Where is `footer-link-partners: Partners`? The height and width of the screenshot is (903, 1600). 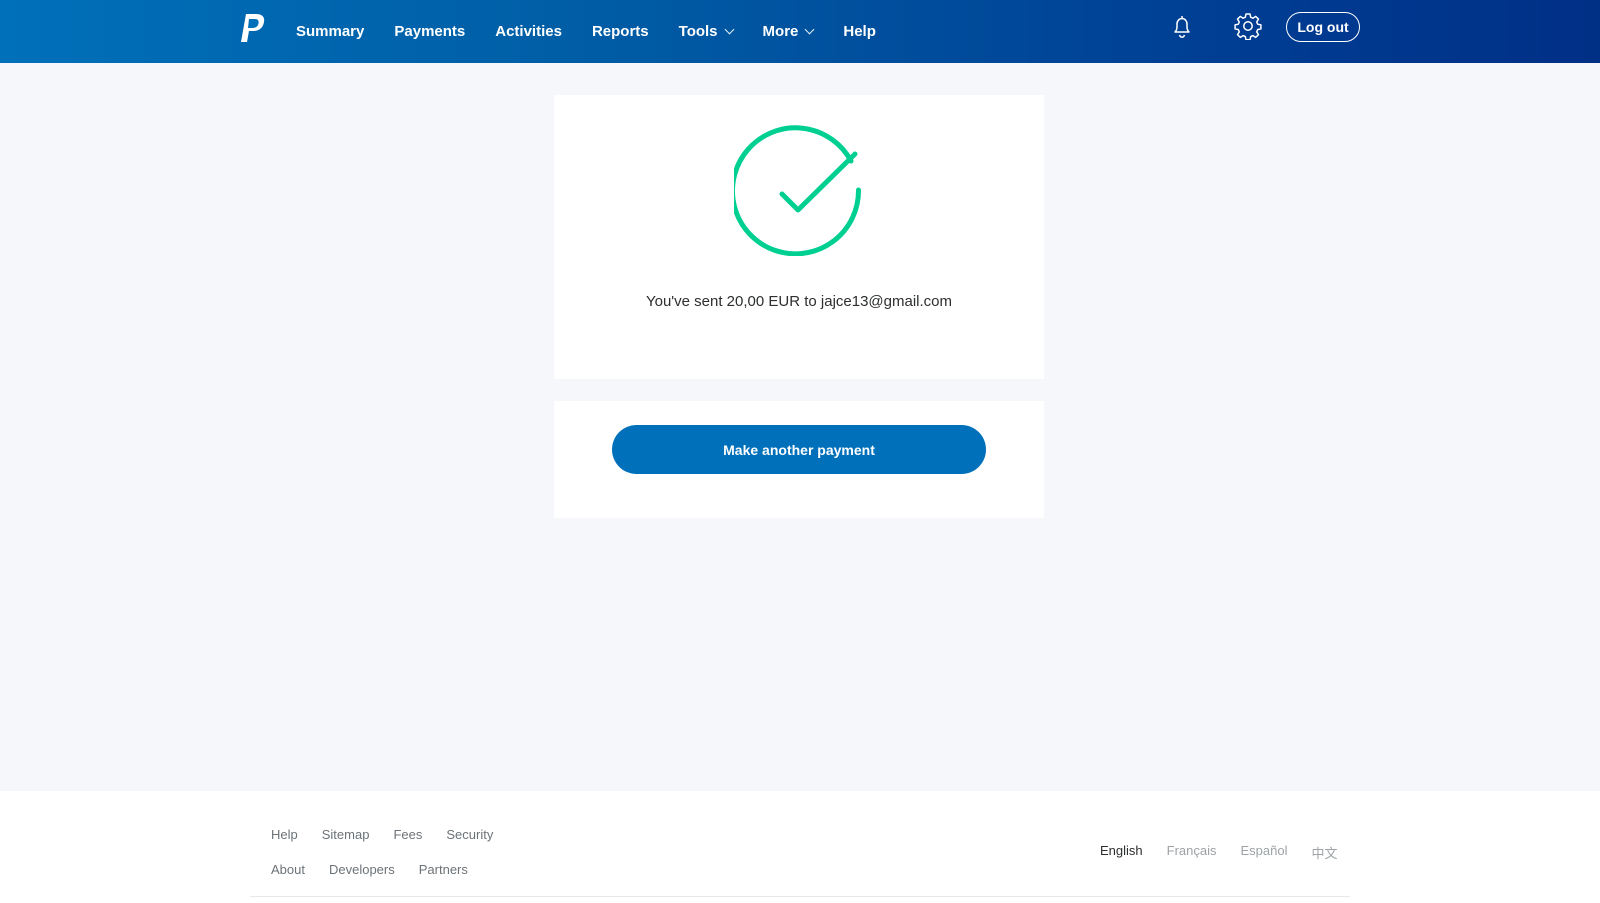 footer-link-partners: Partners is located at coordinates (443, 869).